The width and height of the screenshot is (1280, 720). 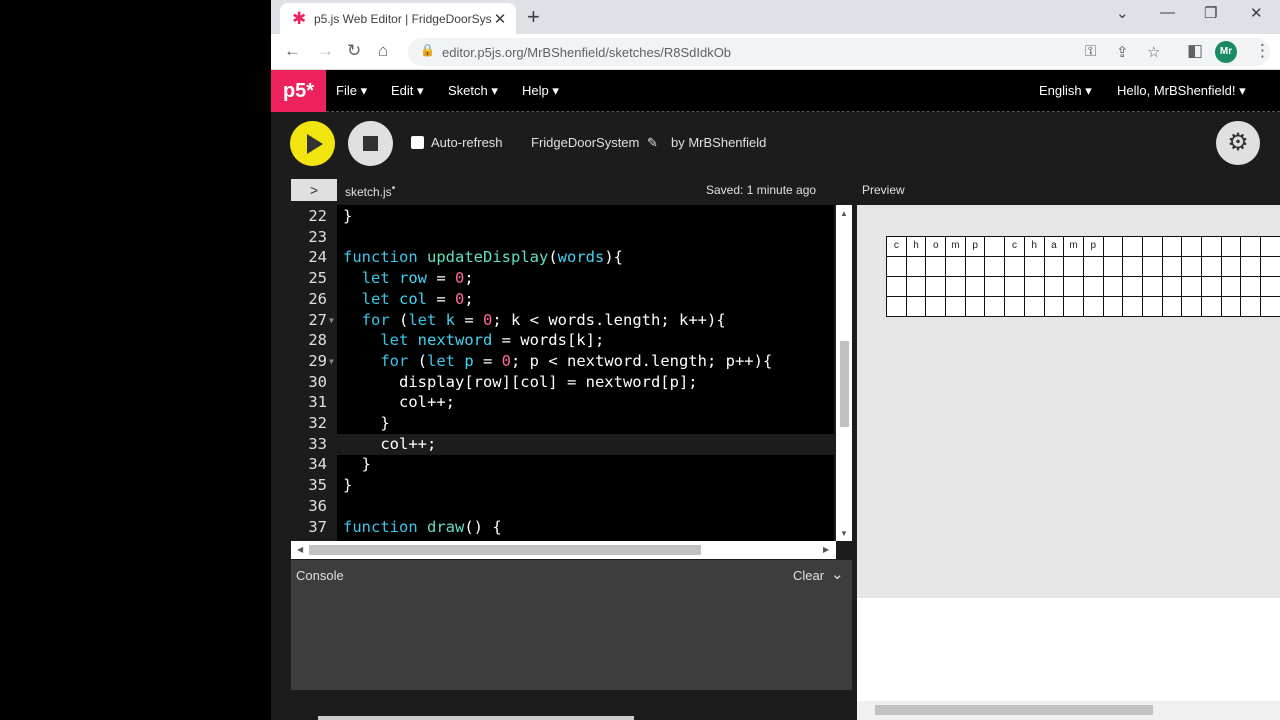 I want to click on scroll-down-icon: ▼, so click(x=844, y=533).